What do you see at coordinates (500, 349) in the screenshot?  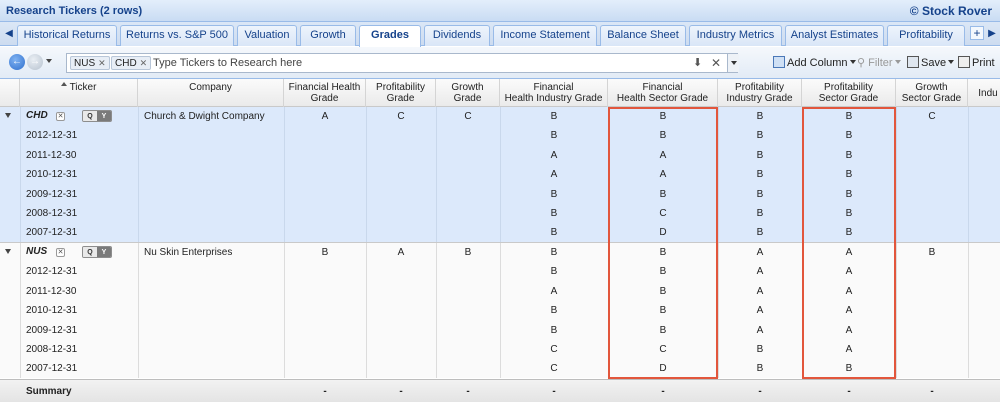 I see `table-row: 2008-12-31 C C B A` at bounding box center [500, 349].